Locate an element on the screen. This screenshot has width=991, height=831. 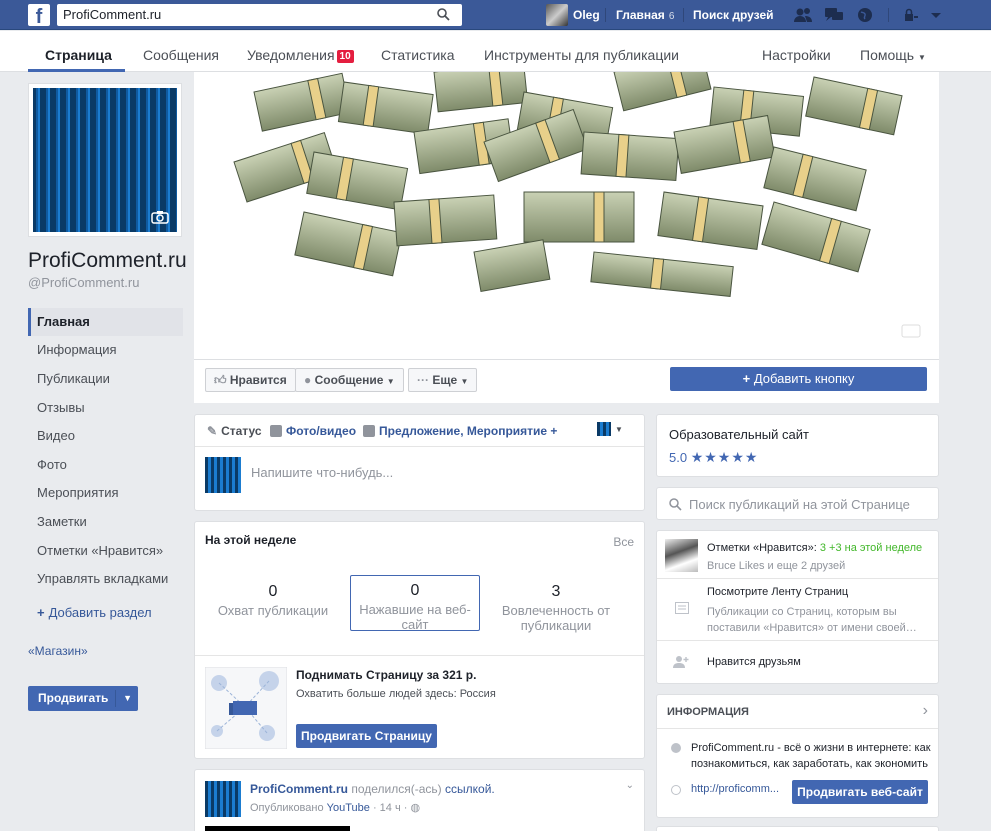
add-section-link: + Добавить раздел is located at coordinates (94, 612).